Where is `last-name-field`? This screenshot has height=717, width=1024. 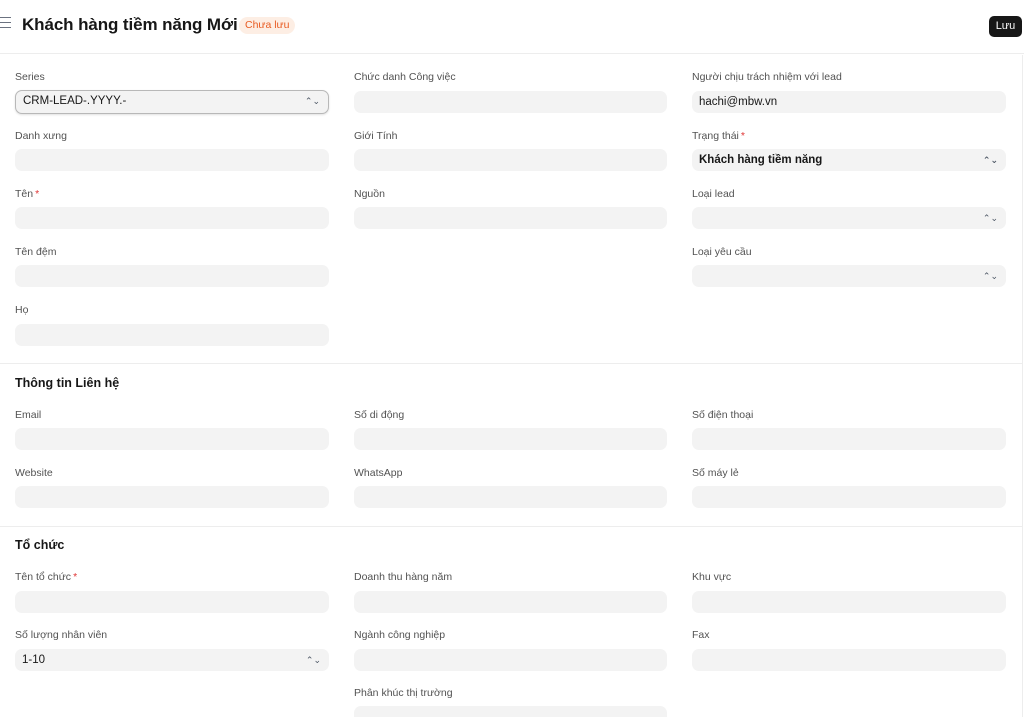 last-name-field is located at coordinates (172, 335).